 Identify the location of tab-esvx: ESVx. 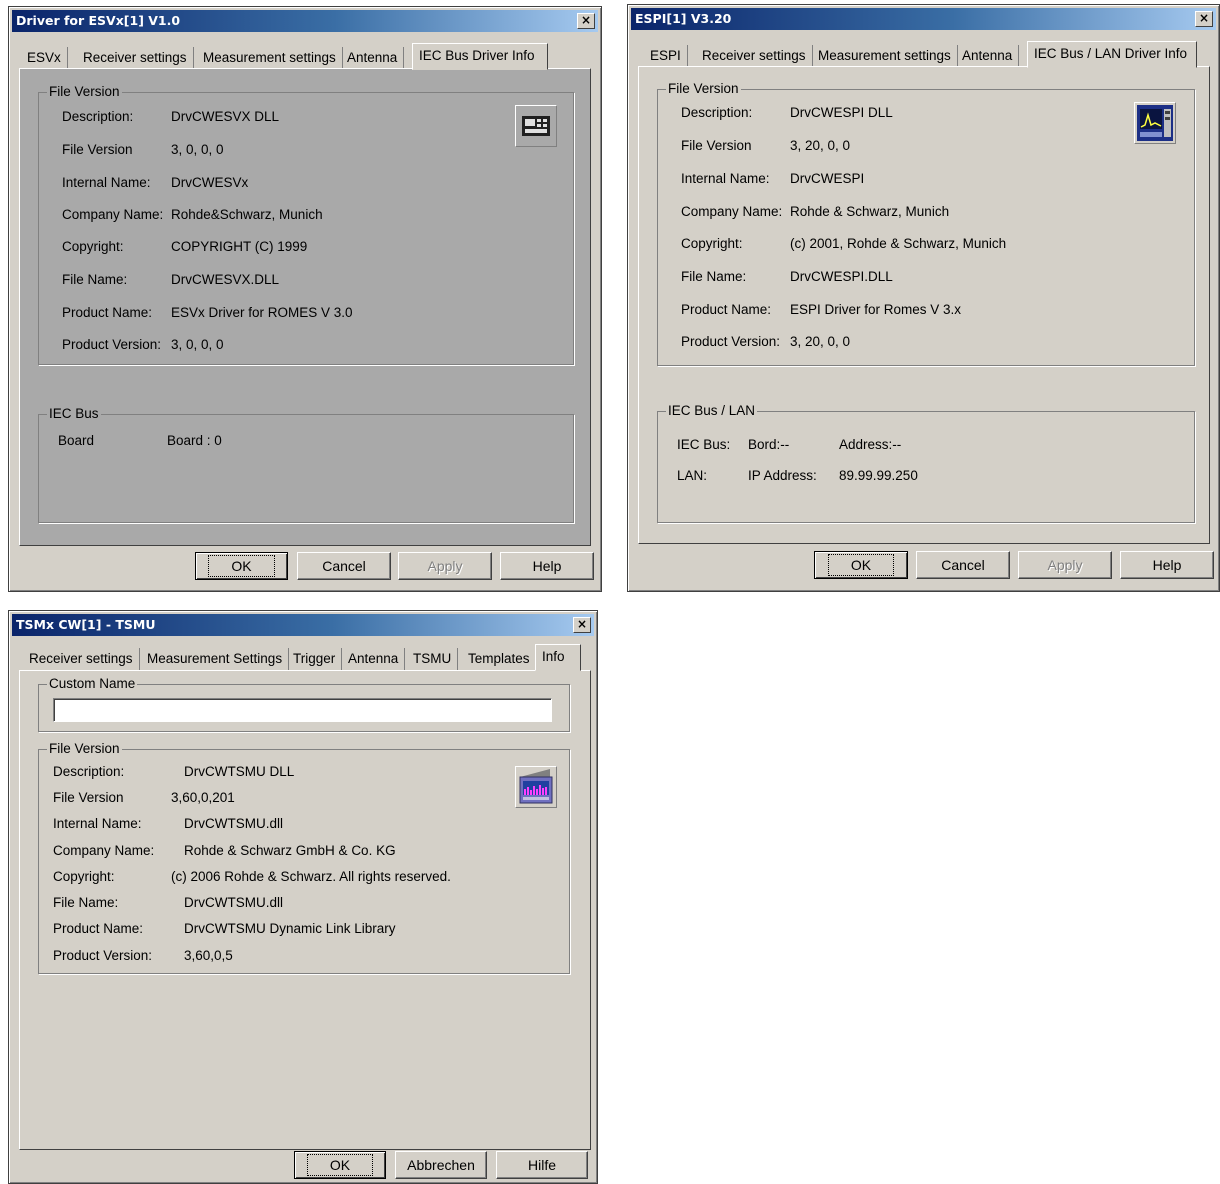
(44, 58).